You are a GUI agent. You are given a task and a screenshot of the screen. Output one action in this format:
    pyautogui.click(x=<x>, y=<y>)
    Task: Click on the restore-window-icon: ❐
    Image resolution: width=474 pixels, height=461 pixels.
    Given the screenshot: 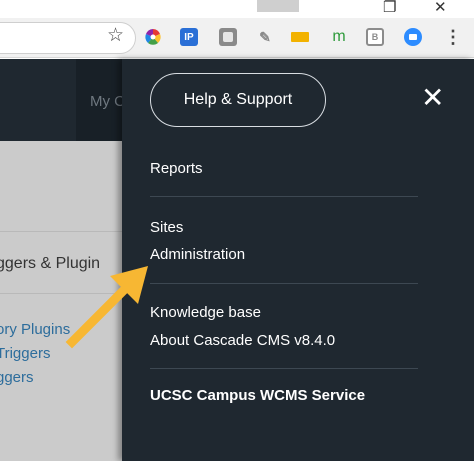 What is the action you would take?
    pyautogui.click(x=389, y=8)
    